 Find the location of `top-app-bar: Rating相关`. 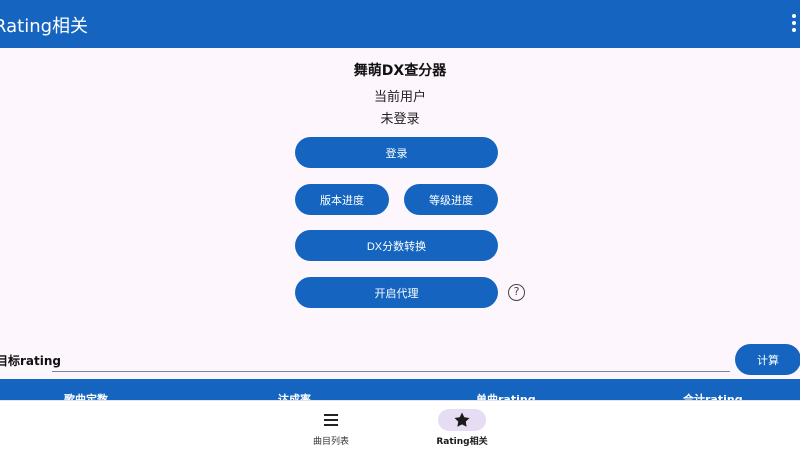

top-app-bar: Rating相关 is located at coordinates (400, 24).